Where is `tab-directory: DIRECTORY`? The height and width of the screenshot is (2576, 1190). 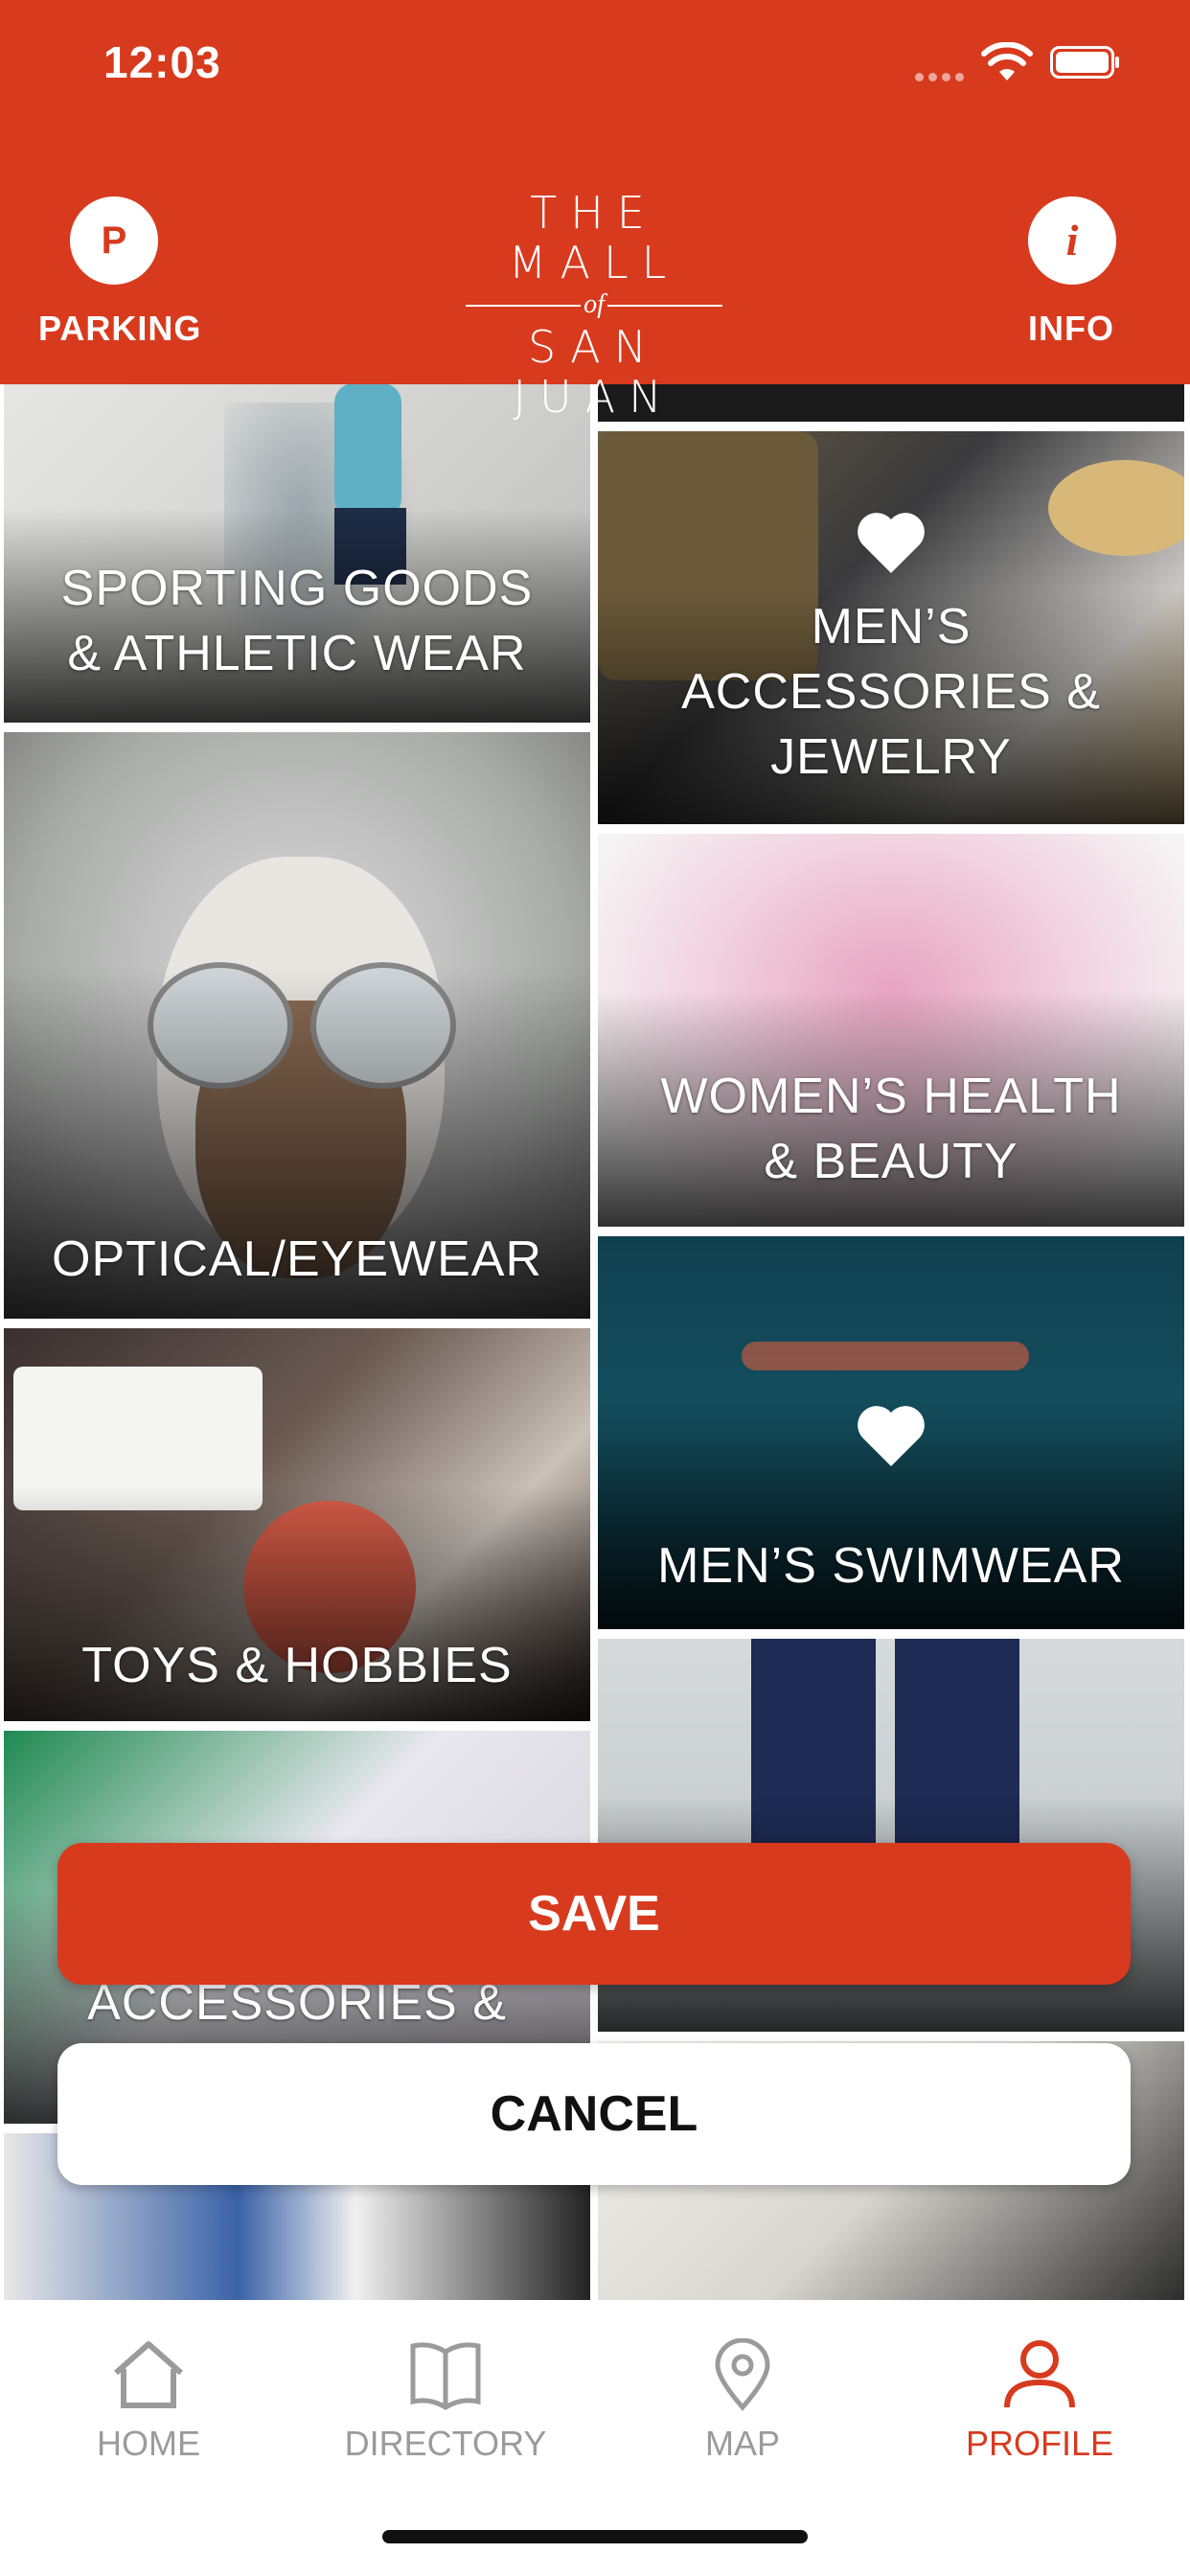
tab-directory: DIRECTORY is located at coordinates (445, 2401).